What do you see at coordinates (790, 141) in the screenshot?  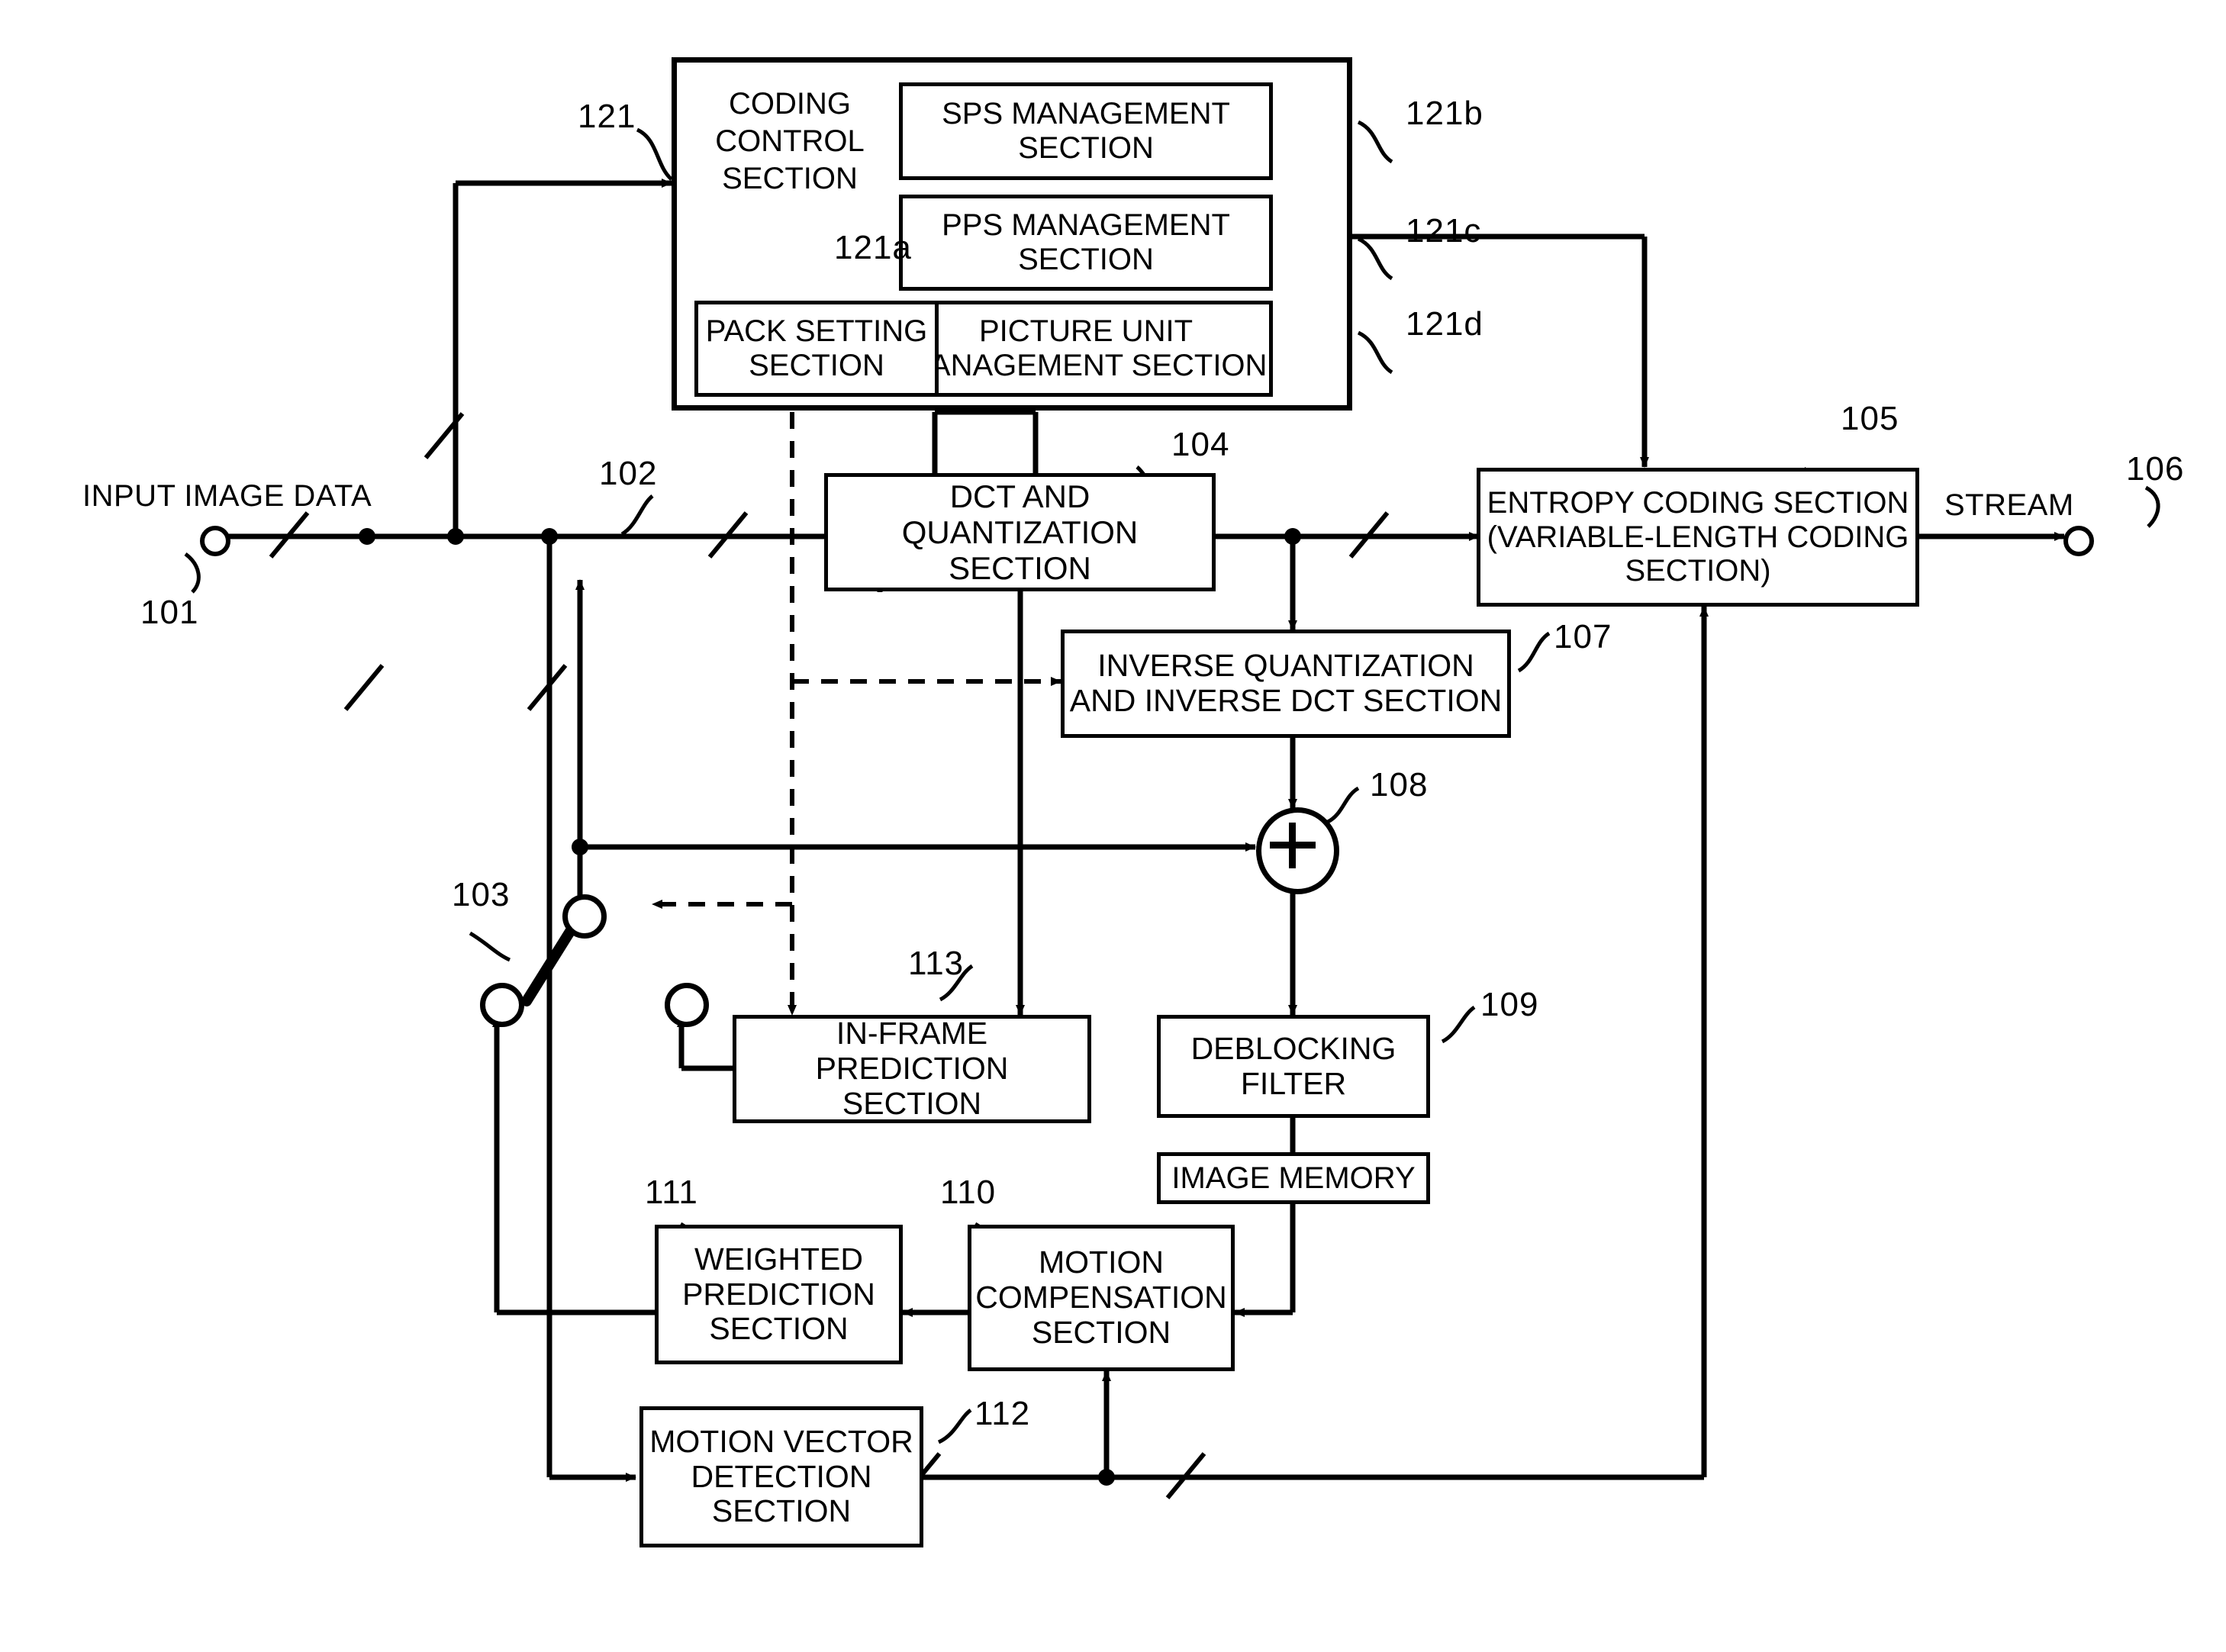 I see `coding-control-section-label: CODING CONTROL SECTION` at bounding box center [790, 141].